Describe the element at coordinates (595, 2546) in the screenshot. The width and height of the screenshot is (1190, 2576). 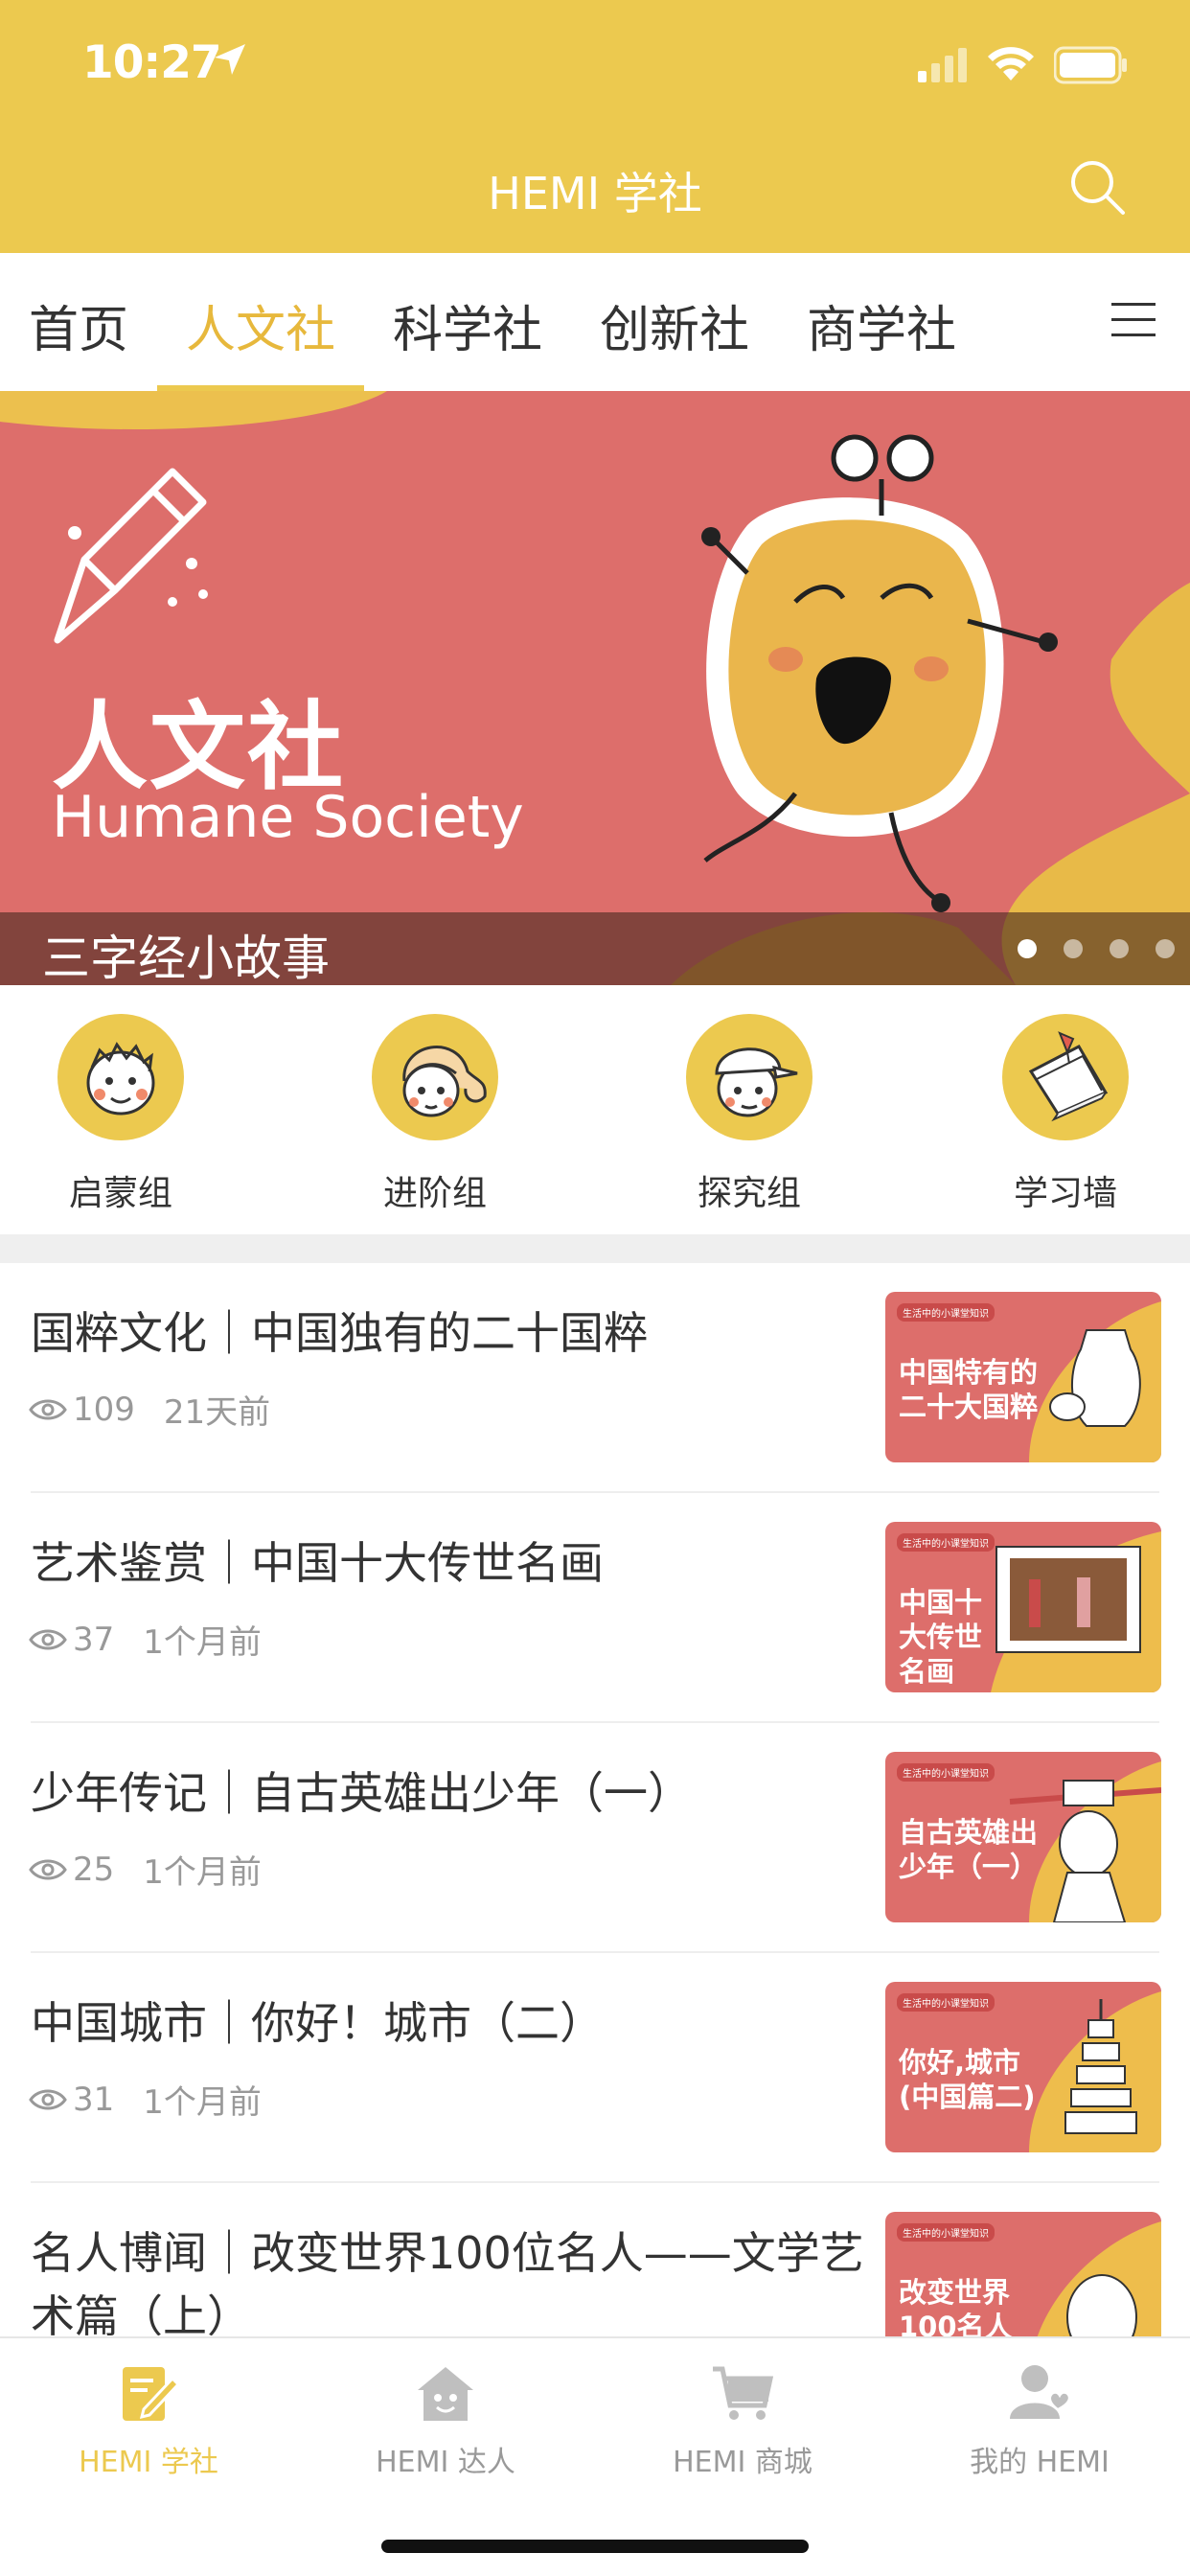
I see `home-indicator` at that location.